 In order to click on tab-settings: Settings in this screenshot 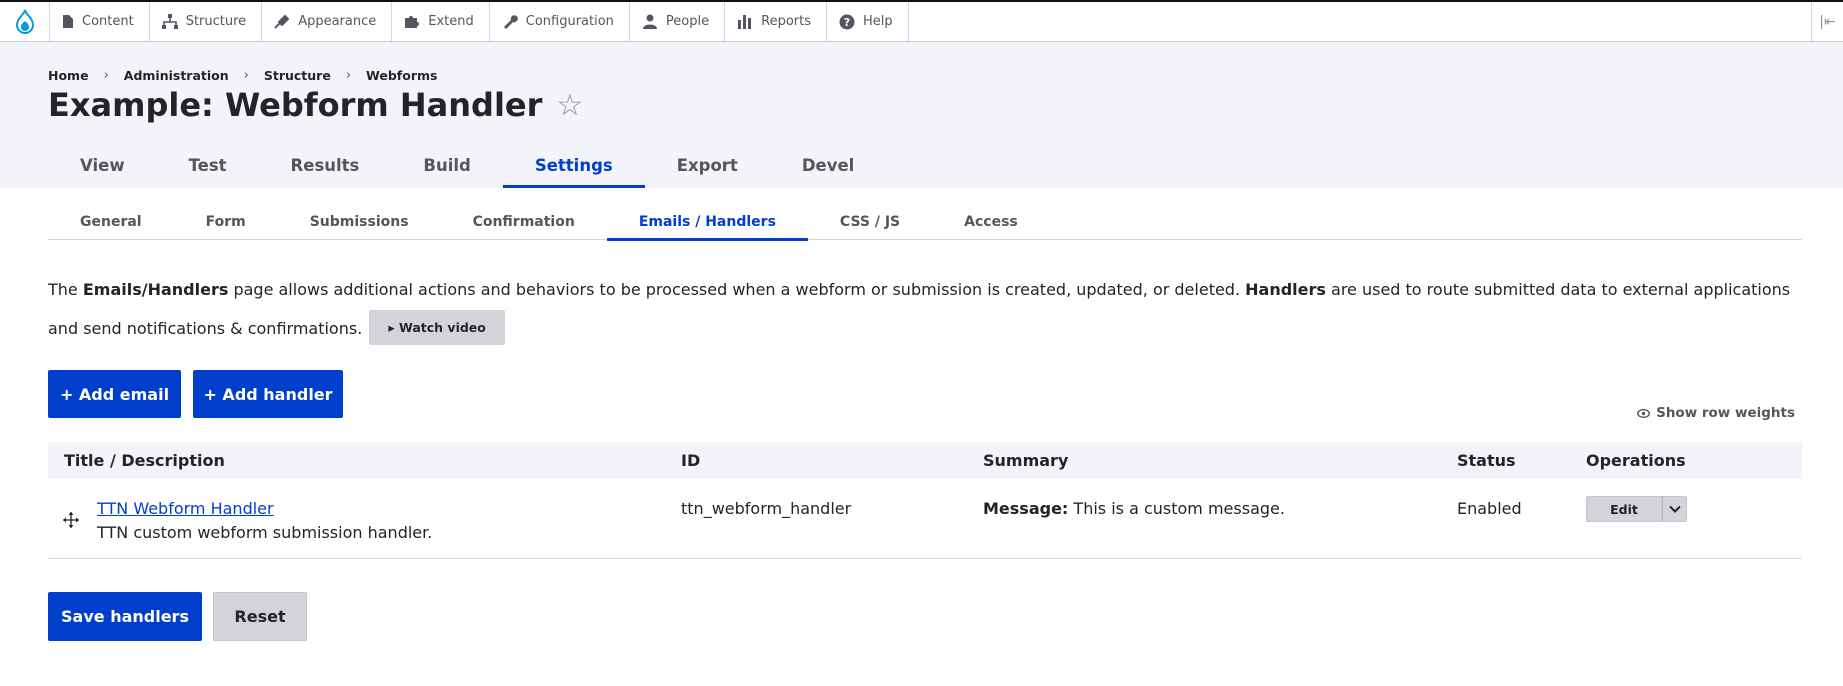, I will do `click(573, 165)`.